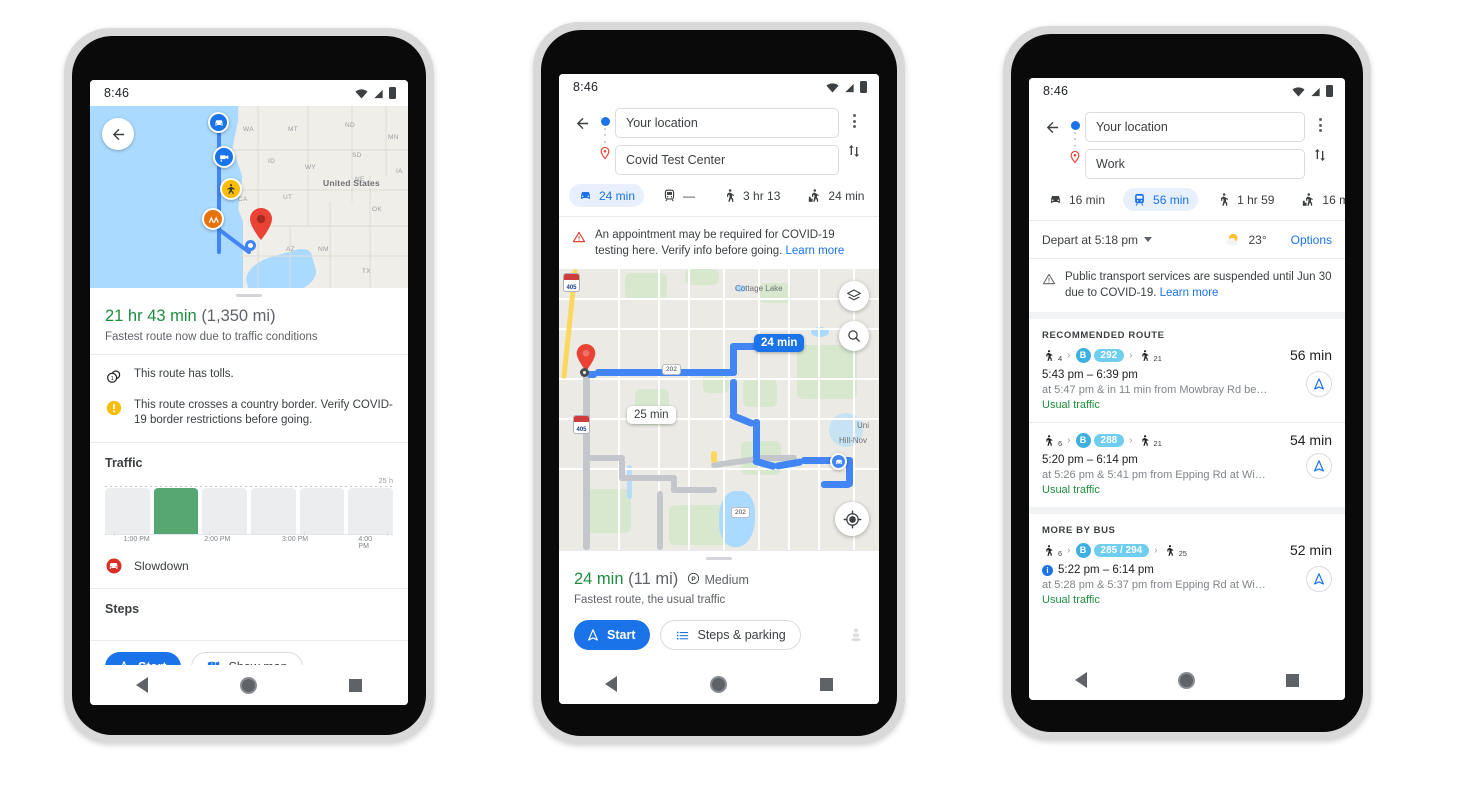 This screenshot has width=1461, height=798. What do you see at coordinates (1187, 440) in the screenshot?
I see `route-legs: 6 › B 288 › 21 54 min` at bounding box center [1187, 440].